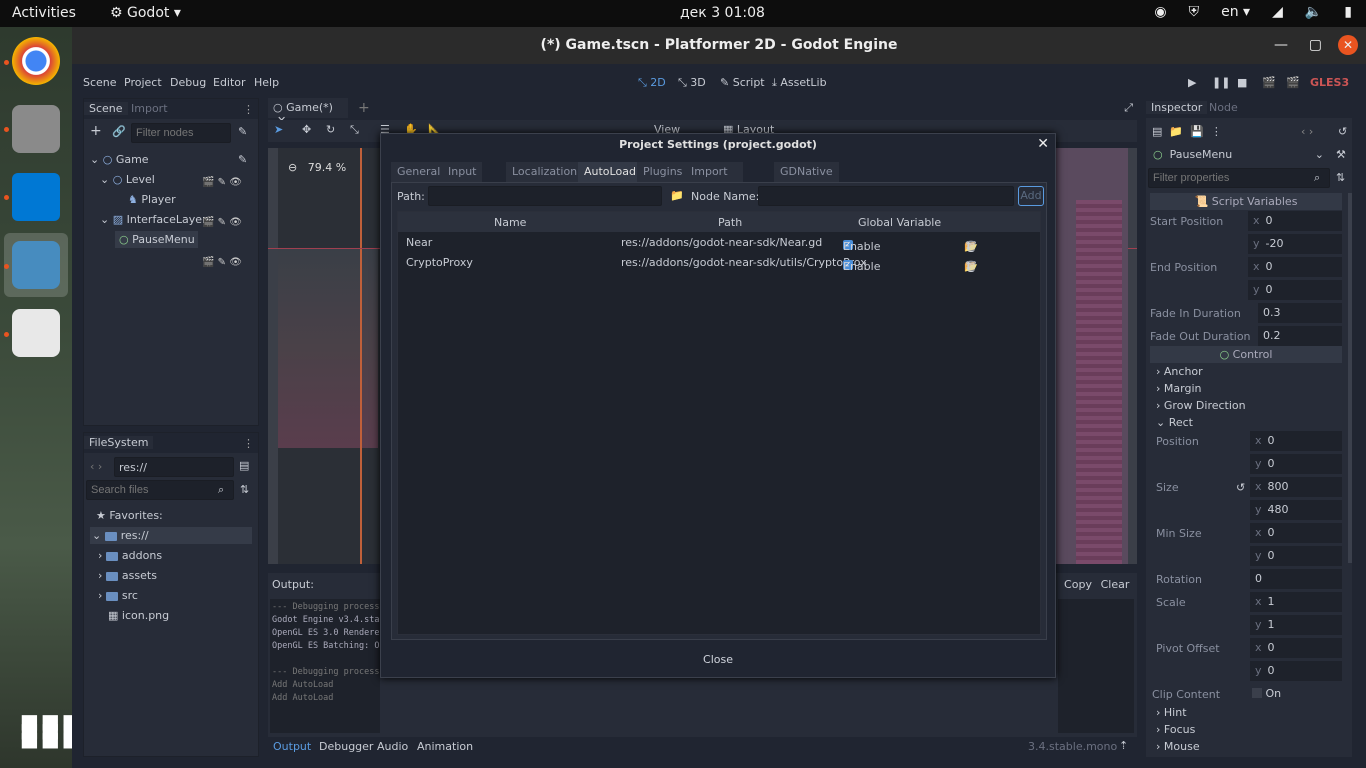 This screenshot has height=768, width=1366. Describe the element at coordinates (1115, 585) in the screenshot. I see `clear-button: Clear` at that location.